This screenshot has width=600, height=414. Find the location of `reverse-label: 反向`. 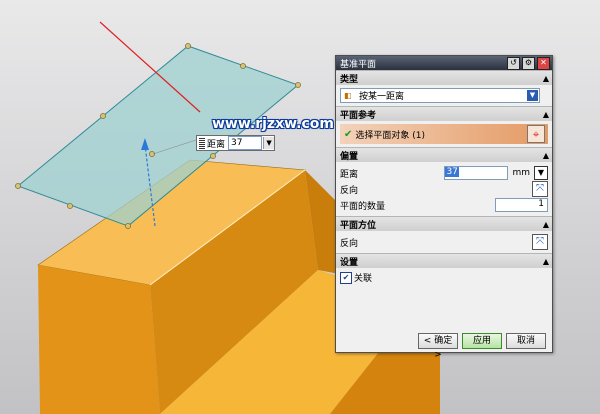

reverse-label: 反向 is located at coordinates (349, 190).